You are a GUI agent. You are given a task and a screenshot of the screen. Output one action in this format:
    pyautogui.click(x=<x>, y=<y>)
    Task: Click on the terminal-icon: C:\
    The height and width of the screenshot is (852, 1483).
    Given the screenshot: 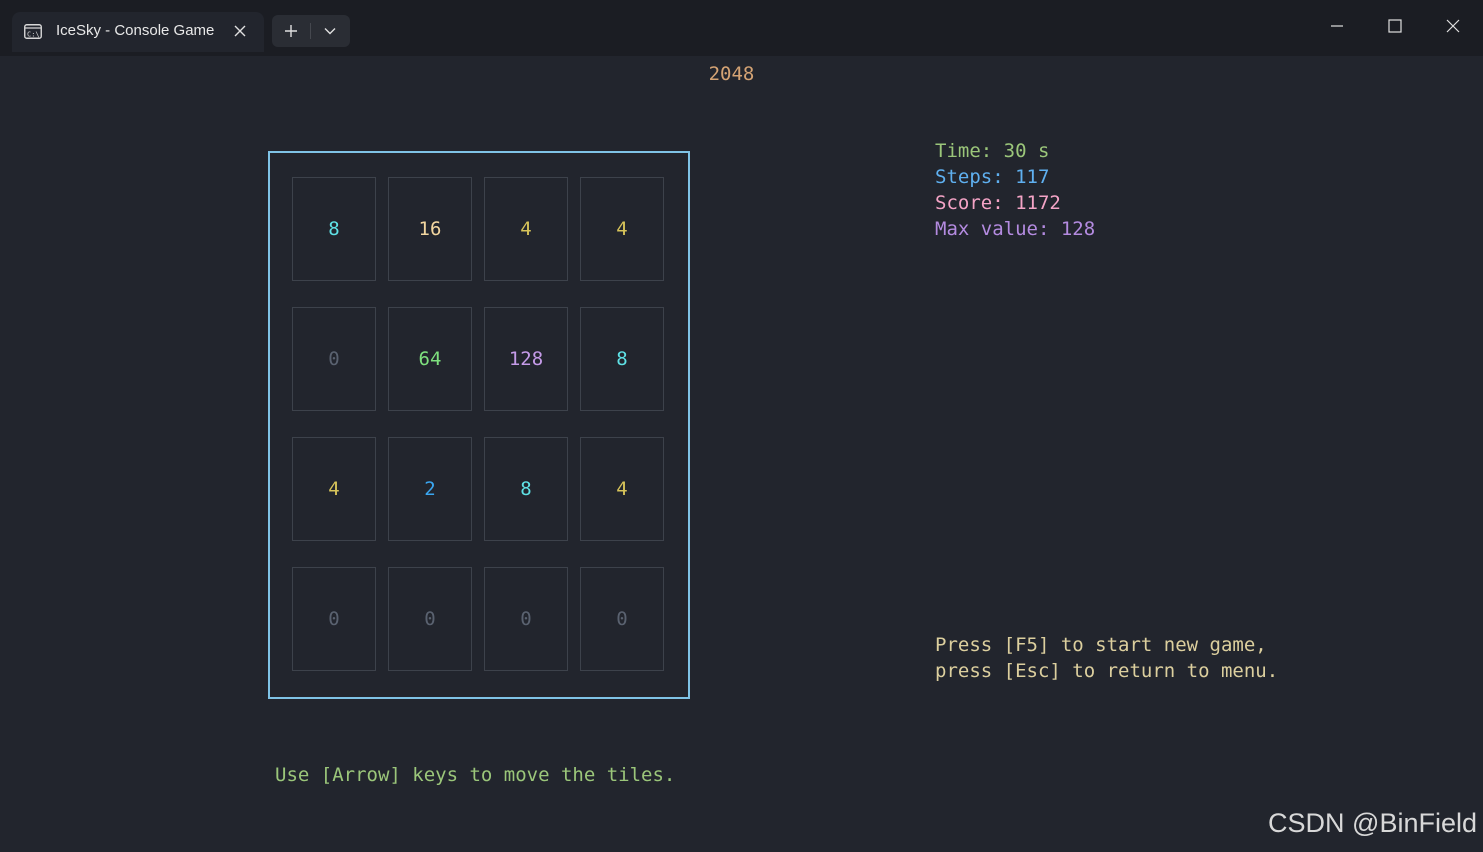 What is the action you would take?
    pyautogui.click(x=33, y=31)
    